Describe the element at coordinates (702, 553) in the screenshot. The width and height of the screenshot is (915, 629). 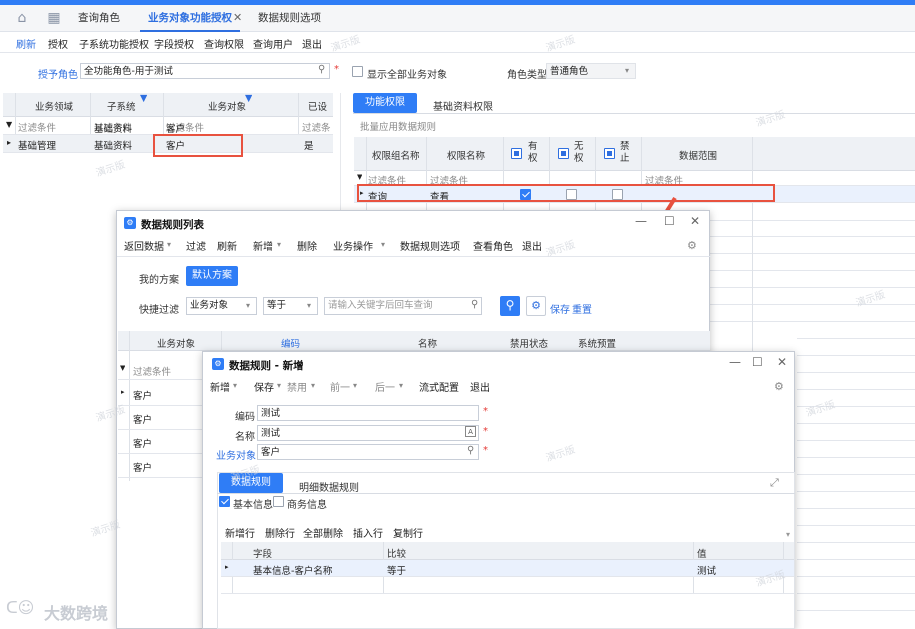
I see `col-value: 值` at that location.